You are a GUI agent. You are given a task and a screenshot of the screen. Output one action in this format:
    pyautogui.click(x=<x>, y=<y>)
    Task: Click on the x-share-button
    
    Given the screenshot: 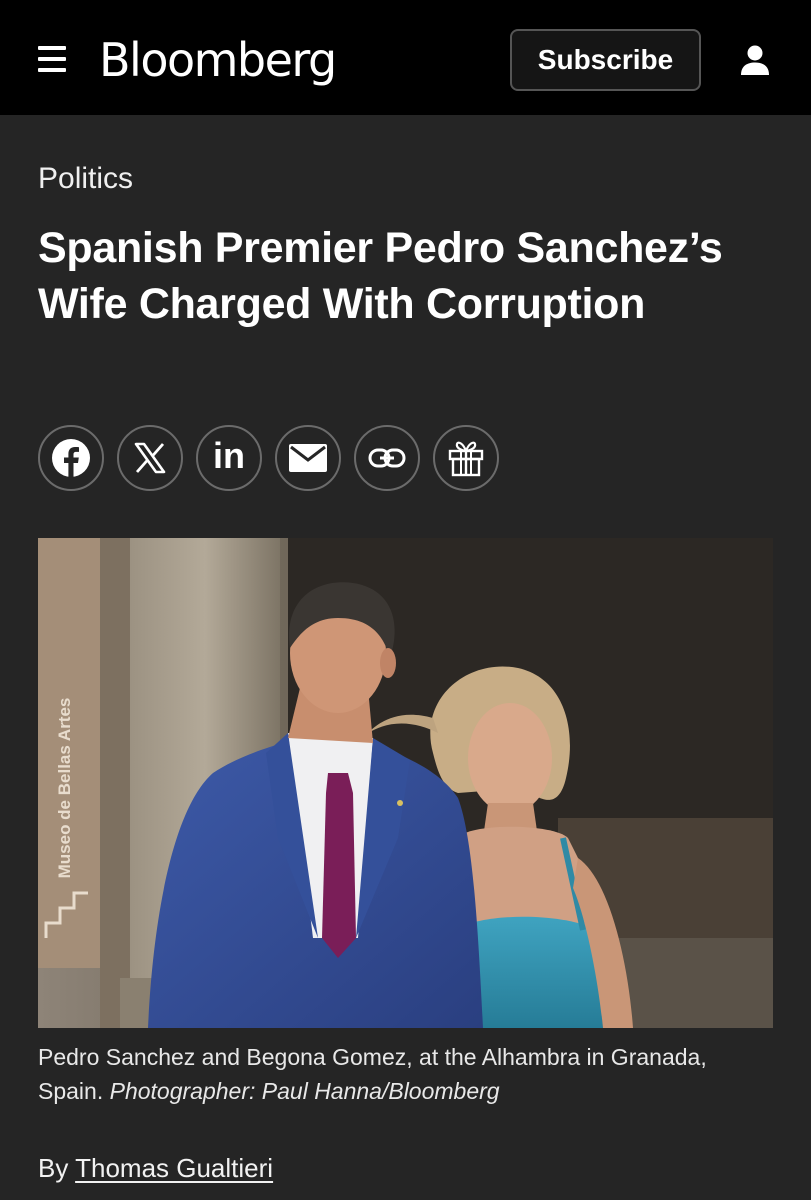 What is the action you would take?
    pyautogui.click(x=150, y=458)
    